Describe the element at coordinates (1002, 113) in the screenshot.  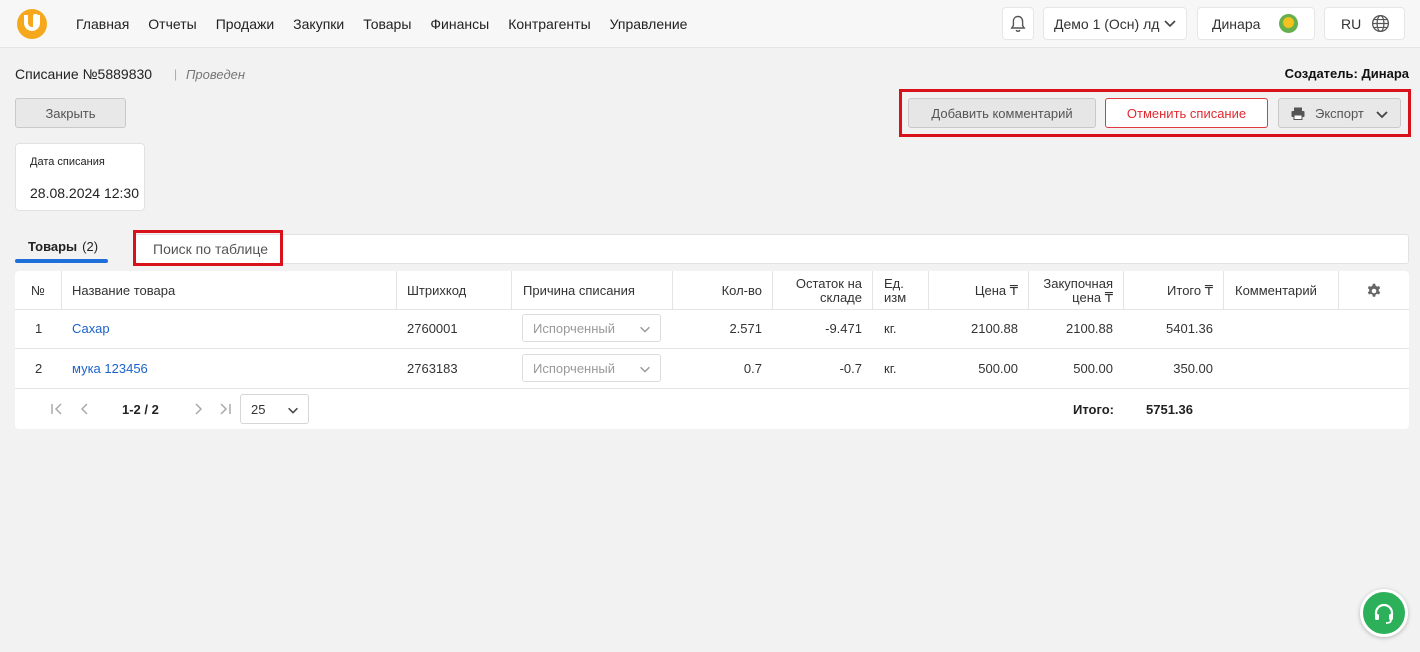
I see `add-comment-button: Добавить комментарий` at that location.